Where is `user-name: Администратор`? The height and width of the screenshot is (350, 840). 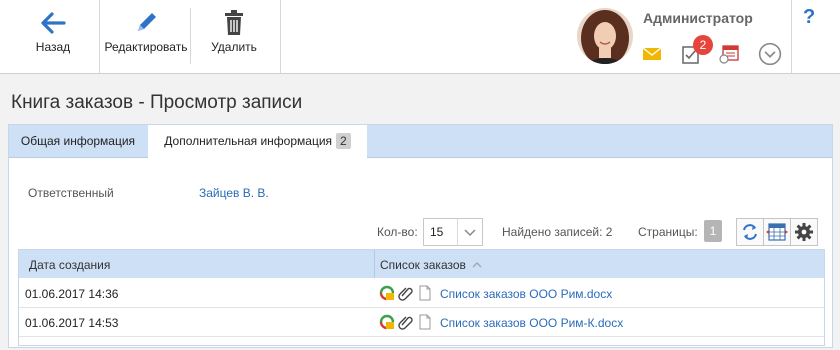 user-name: Администратор is located at coordinates (698, 18).